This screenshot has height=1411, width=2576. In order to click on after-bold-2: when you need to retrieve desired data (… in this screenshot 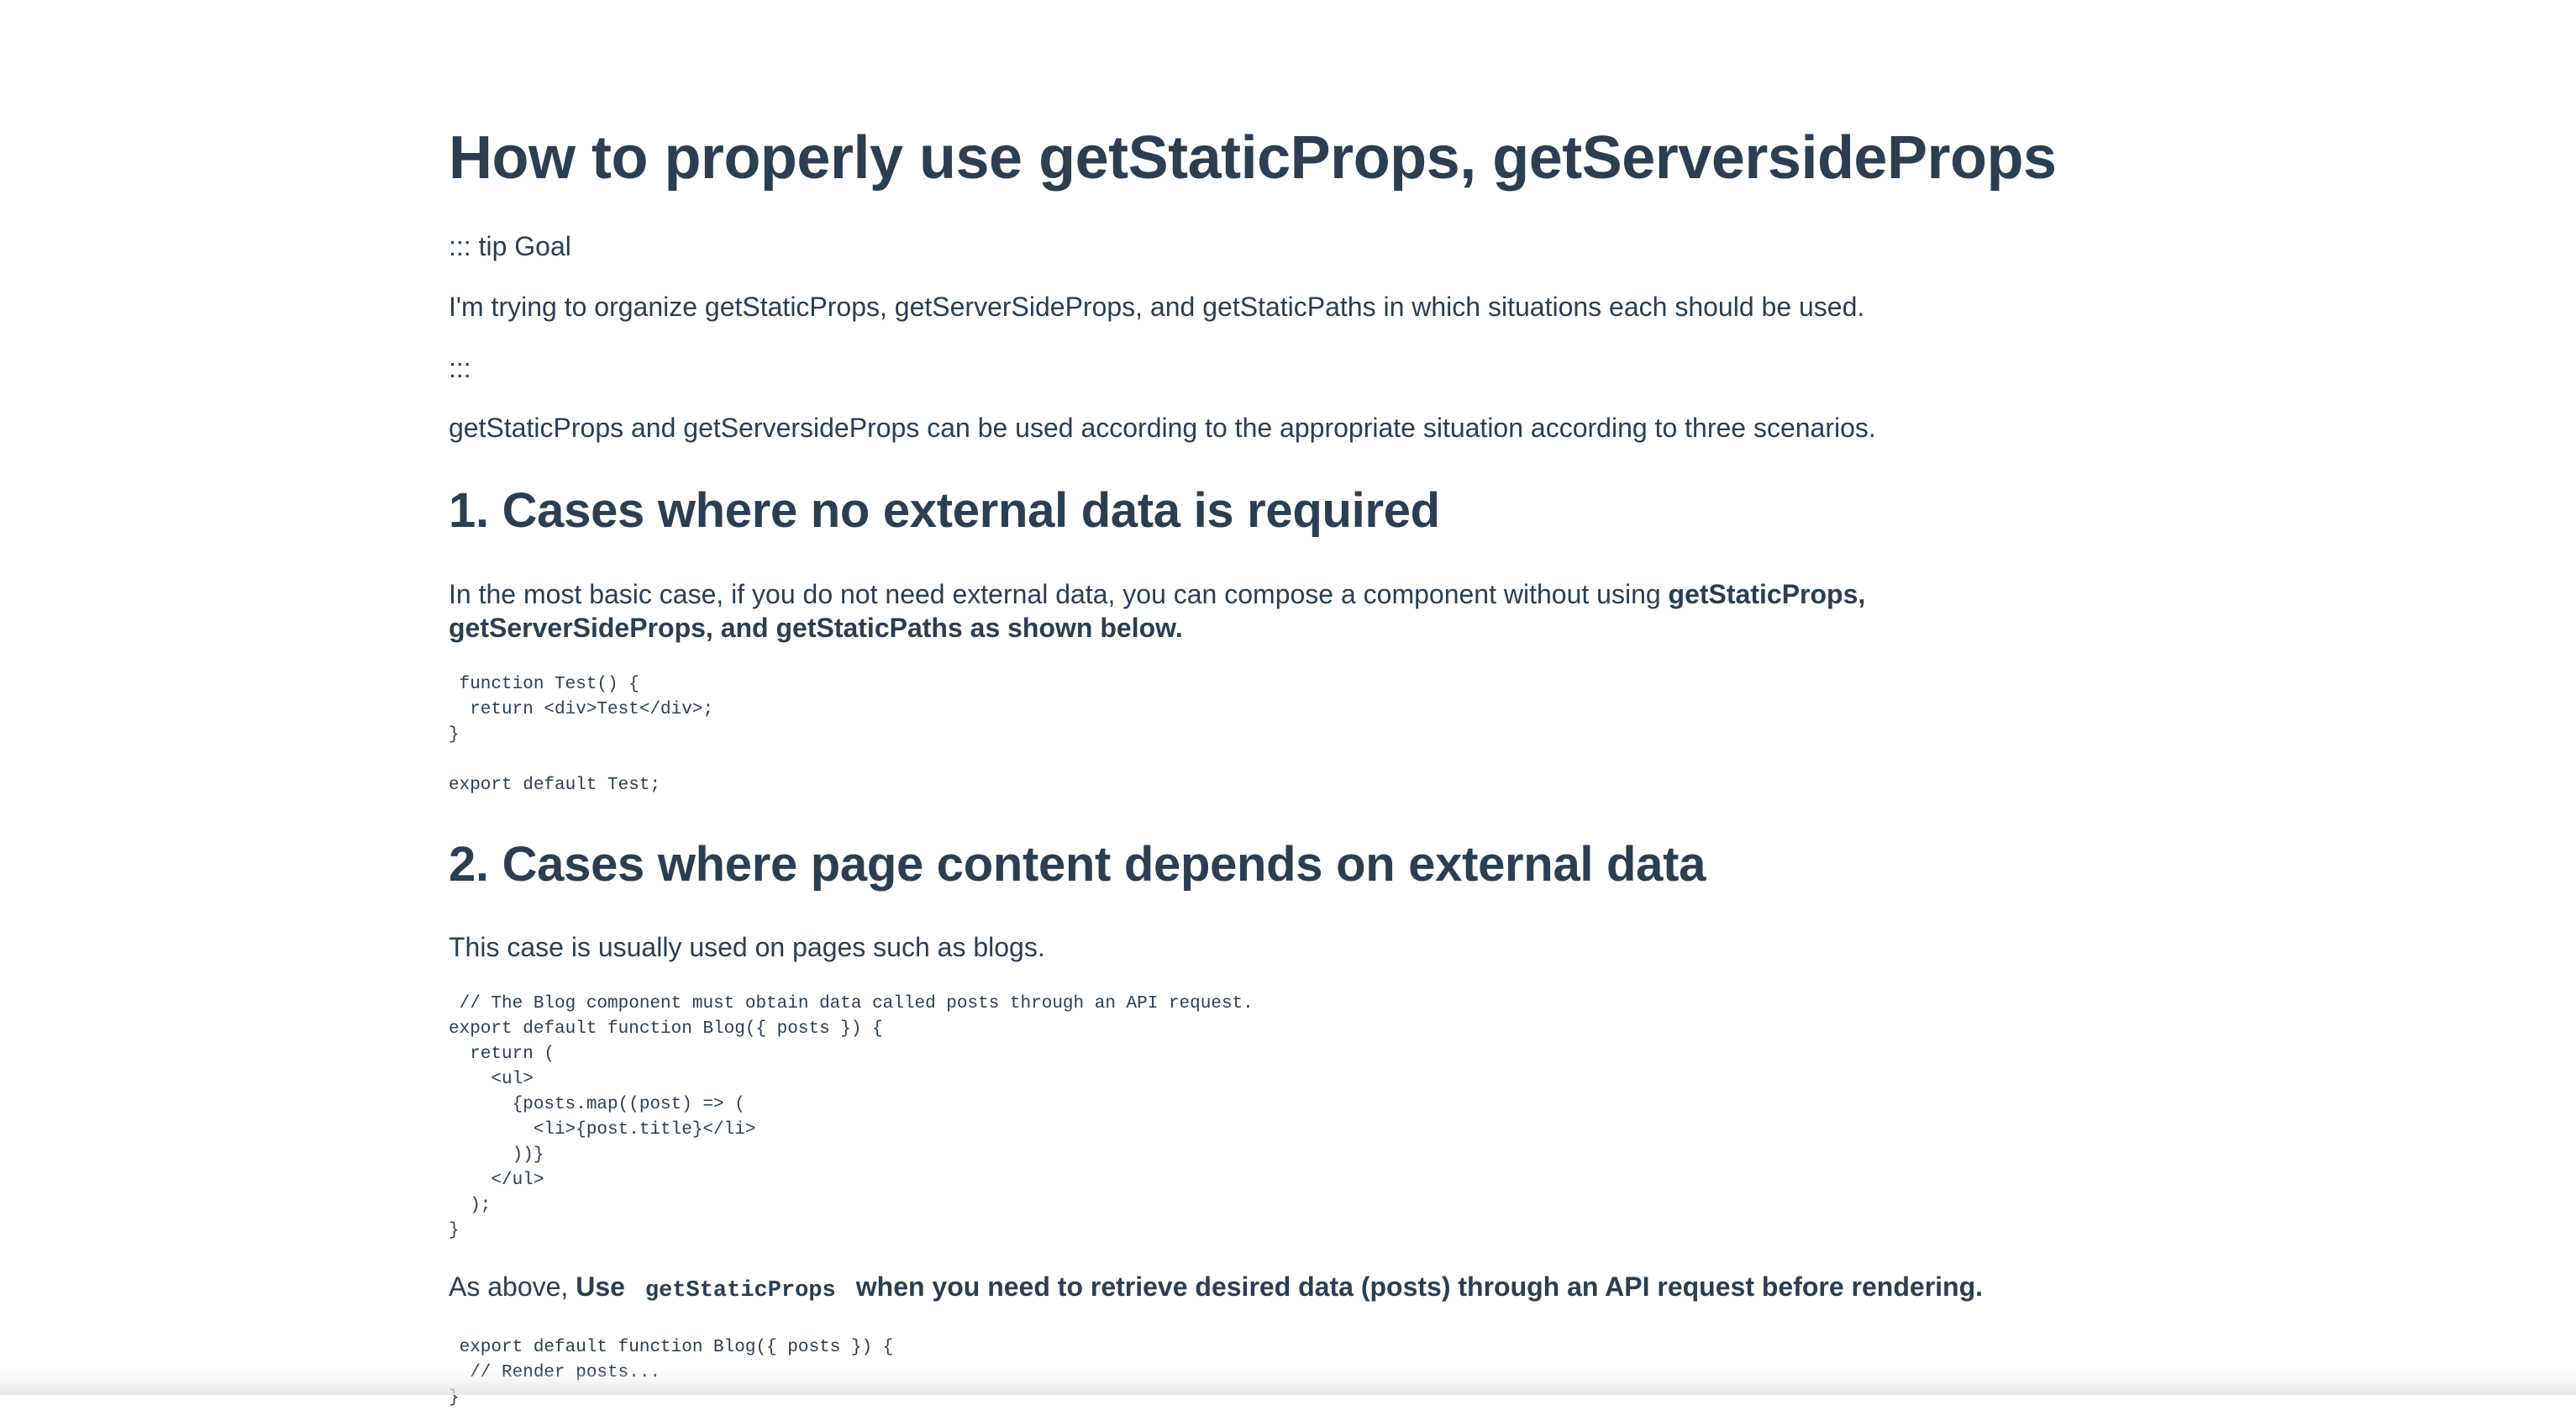, I will do `click(1419, 1286)`.